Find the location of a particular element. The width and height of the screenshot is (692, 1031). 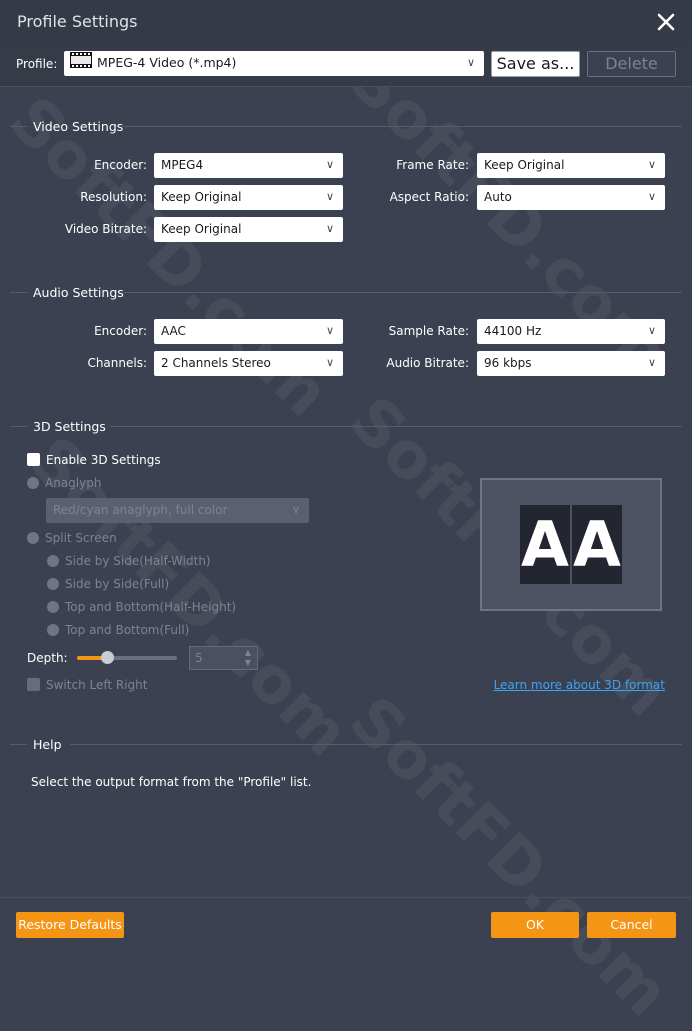

sample-rate-value: 44100 Hz is located at coordinates (513, 331).